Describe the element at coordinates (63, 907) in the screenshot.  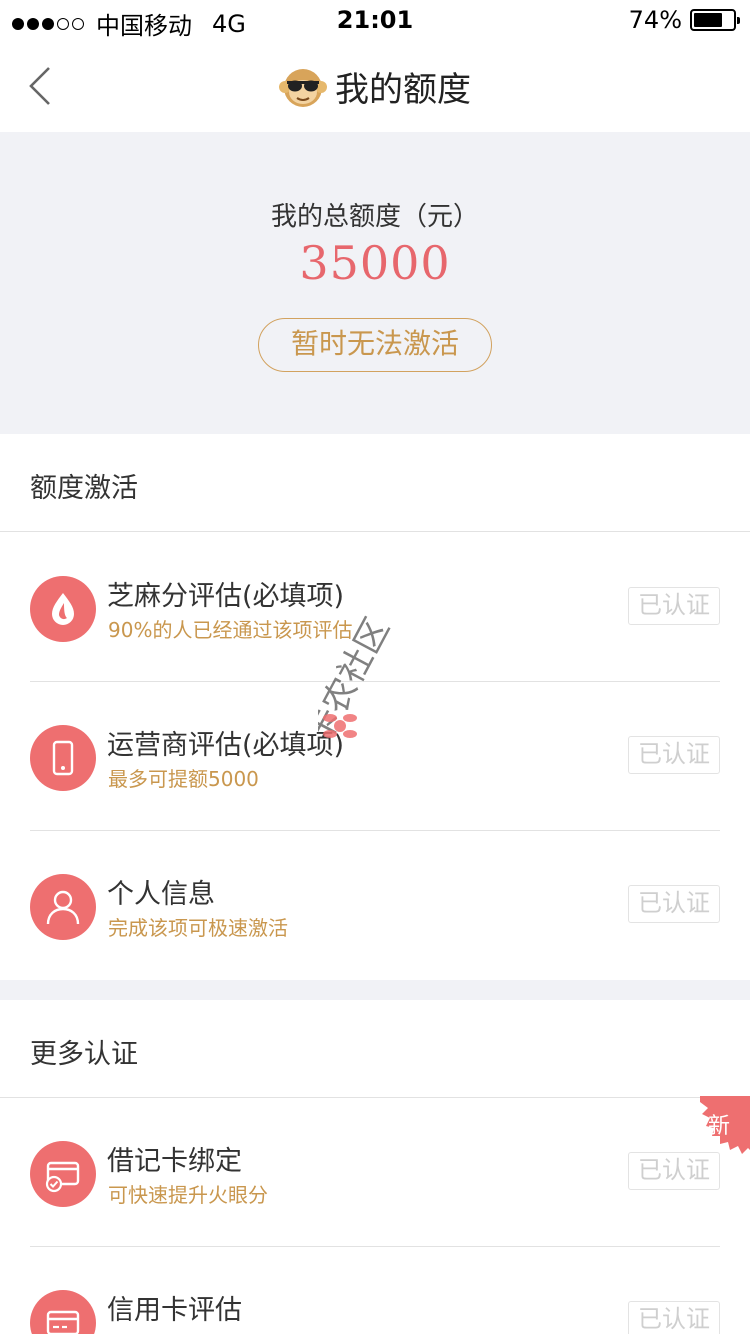
I see `person-icon` at that location.